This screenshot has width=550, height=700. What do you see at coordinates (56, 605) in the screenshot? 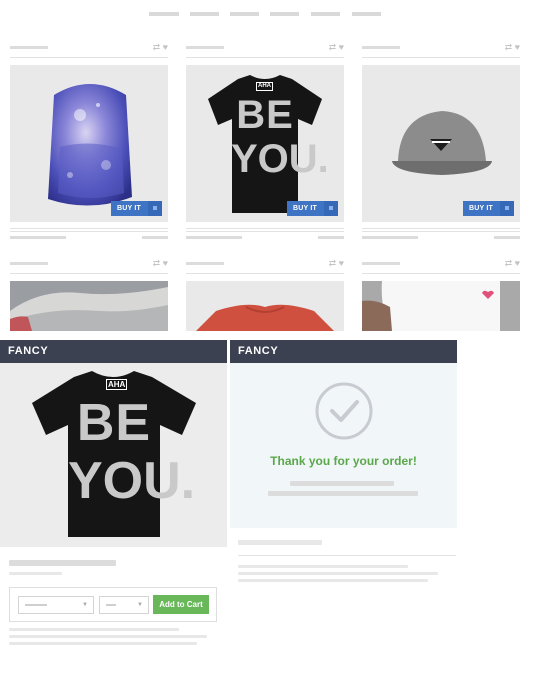
I see `size-select: ▼` at bounding box center [56, 605].